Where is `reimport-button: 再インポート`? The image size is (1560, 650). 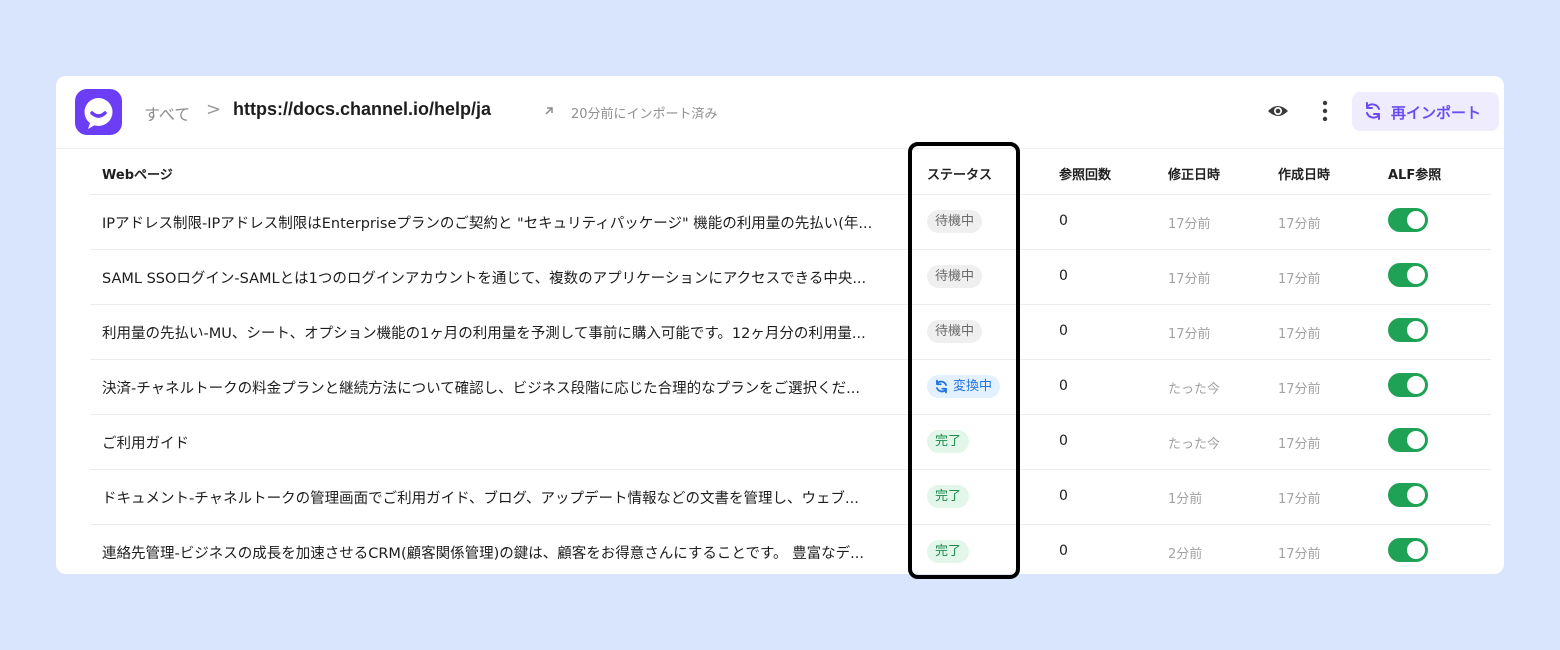 reimport-button: 再インポート is located at coordinates (1425, 111).